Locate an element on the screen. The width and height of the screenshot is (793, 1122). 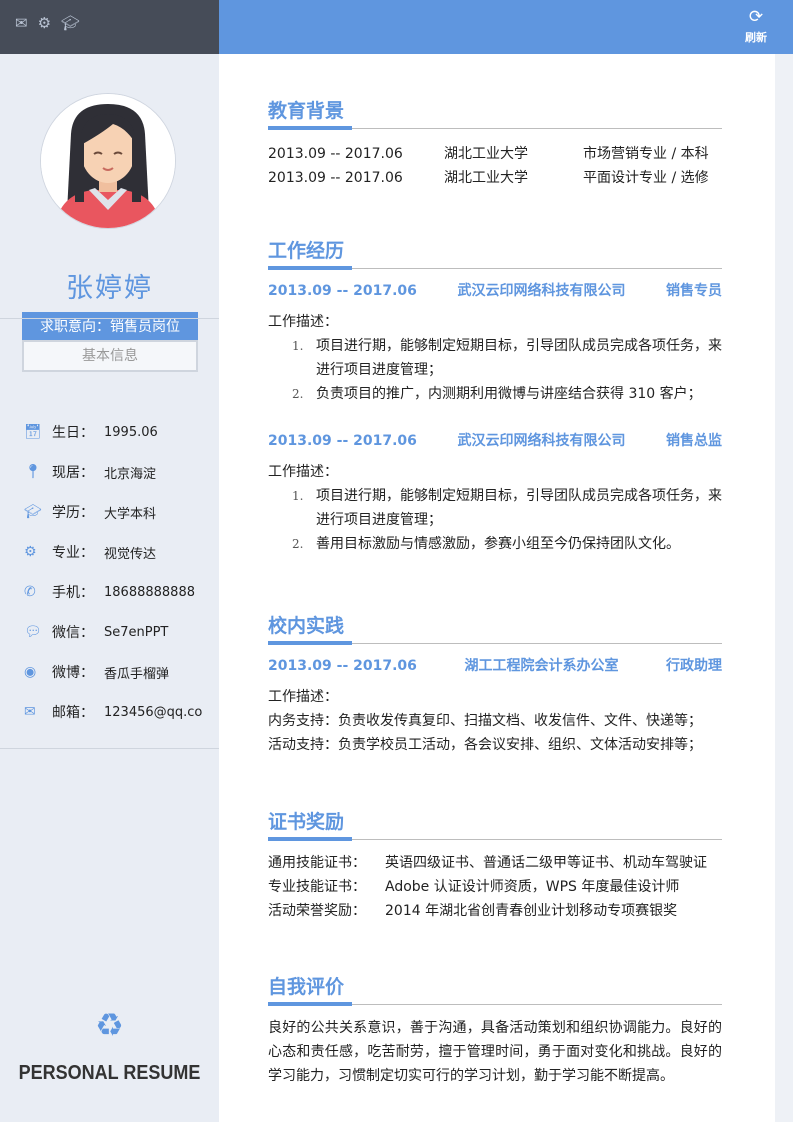
info-row-phone: ✆ 手机： 18688888888 is located at coordinates (119, 592).